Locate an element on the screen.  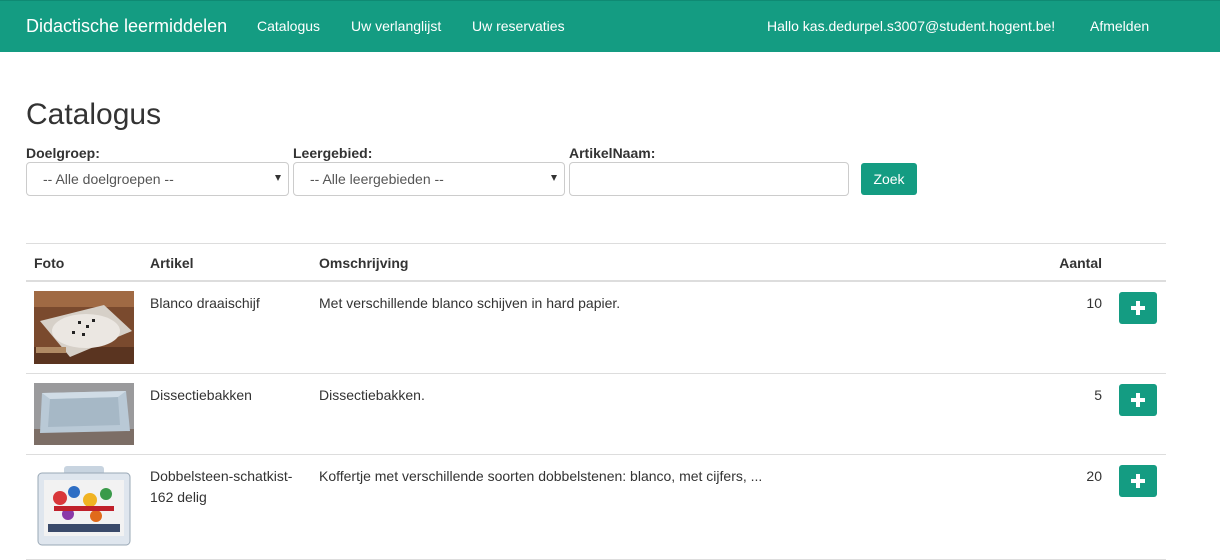
column-header-aantal: Aantal is located at coordinates (1080, 263).